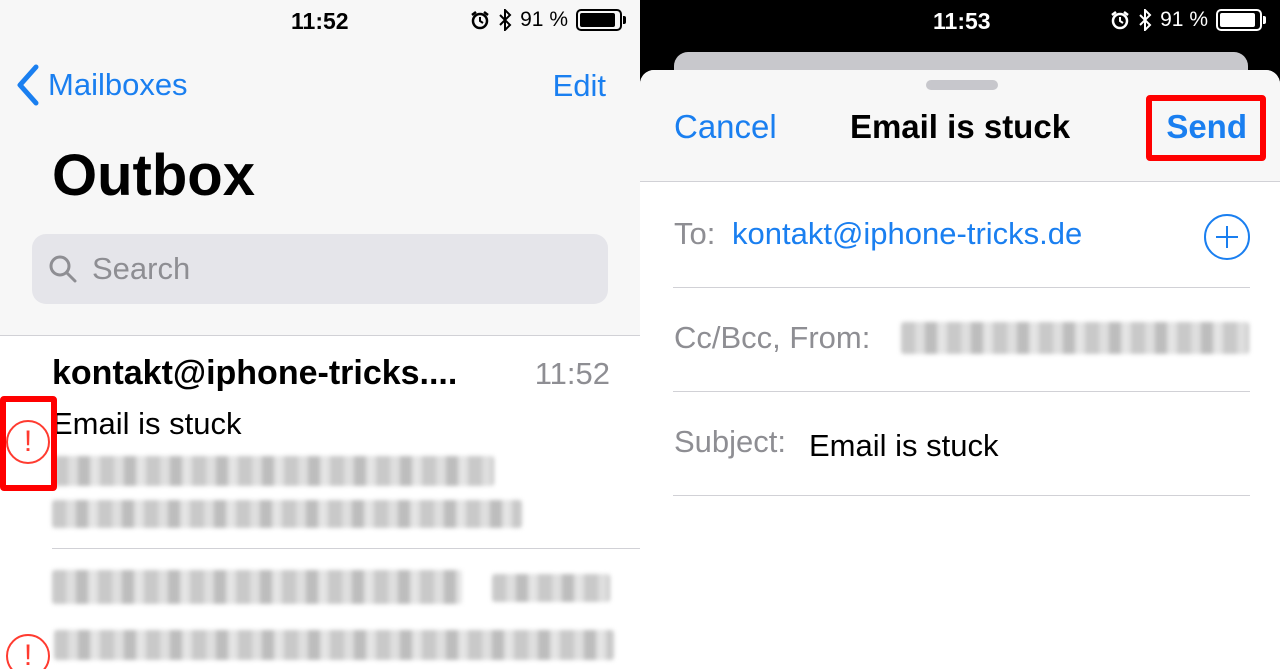 The image size is (1280, 669). Describe the element at coordinates (579, 86) in the screenshot. I see `edit-button: Edit` at that location.